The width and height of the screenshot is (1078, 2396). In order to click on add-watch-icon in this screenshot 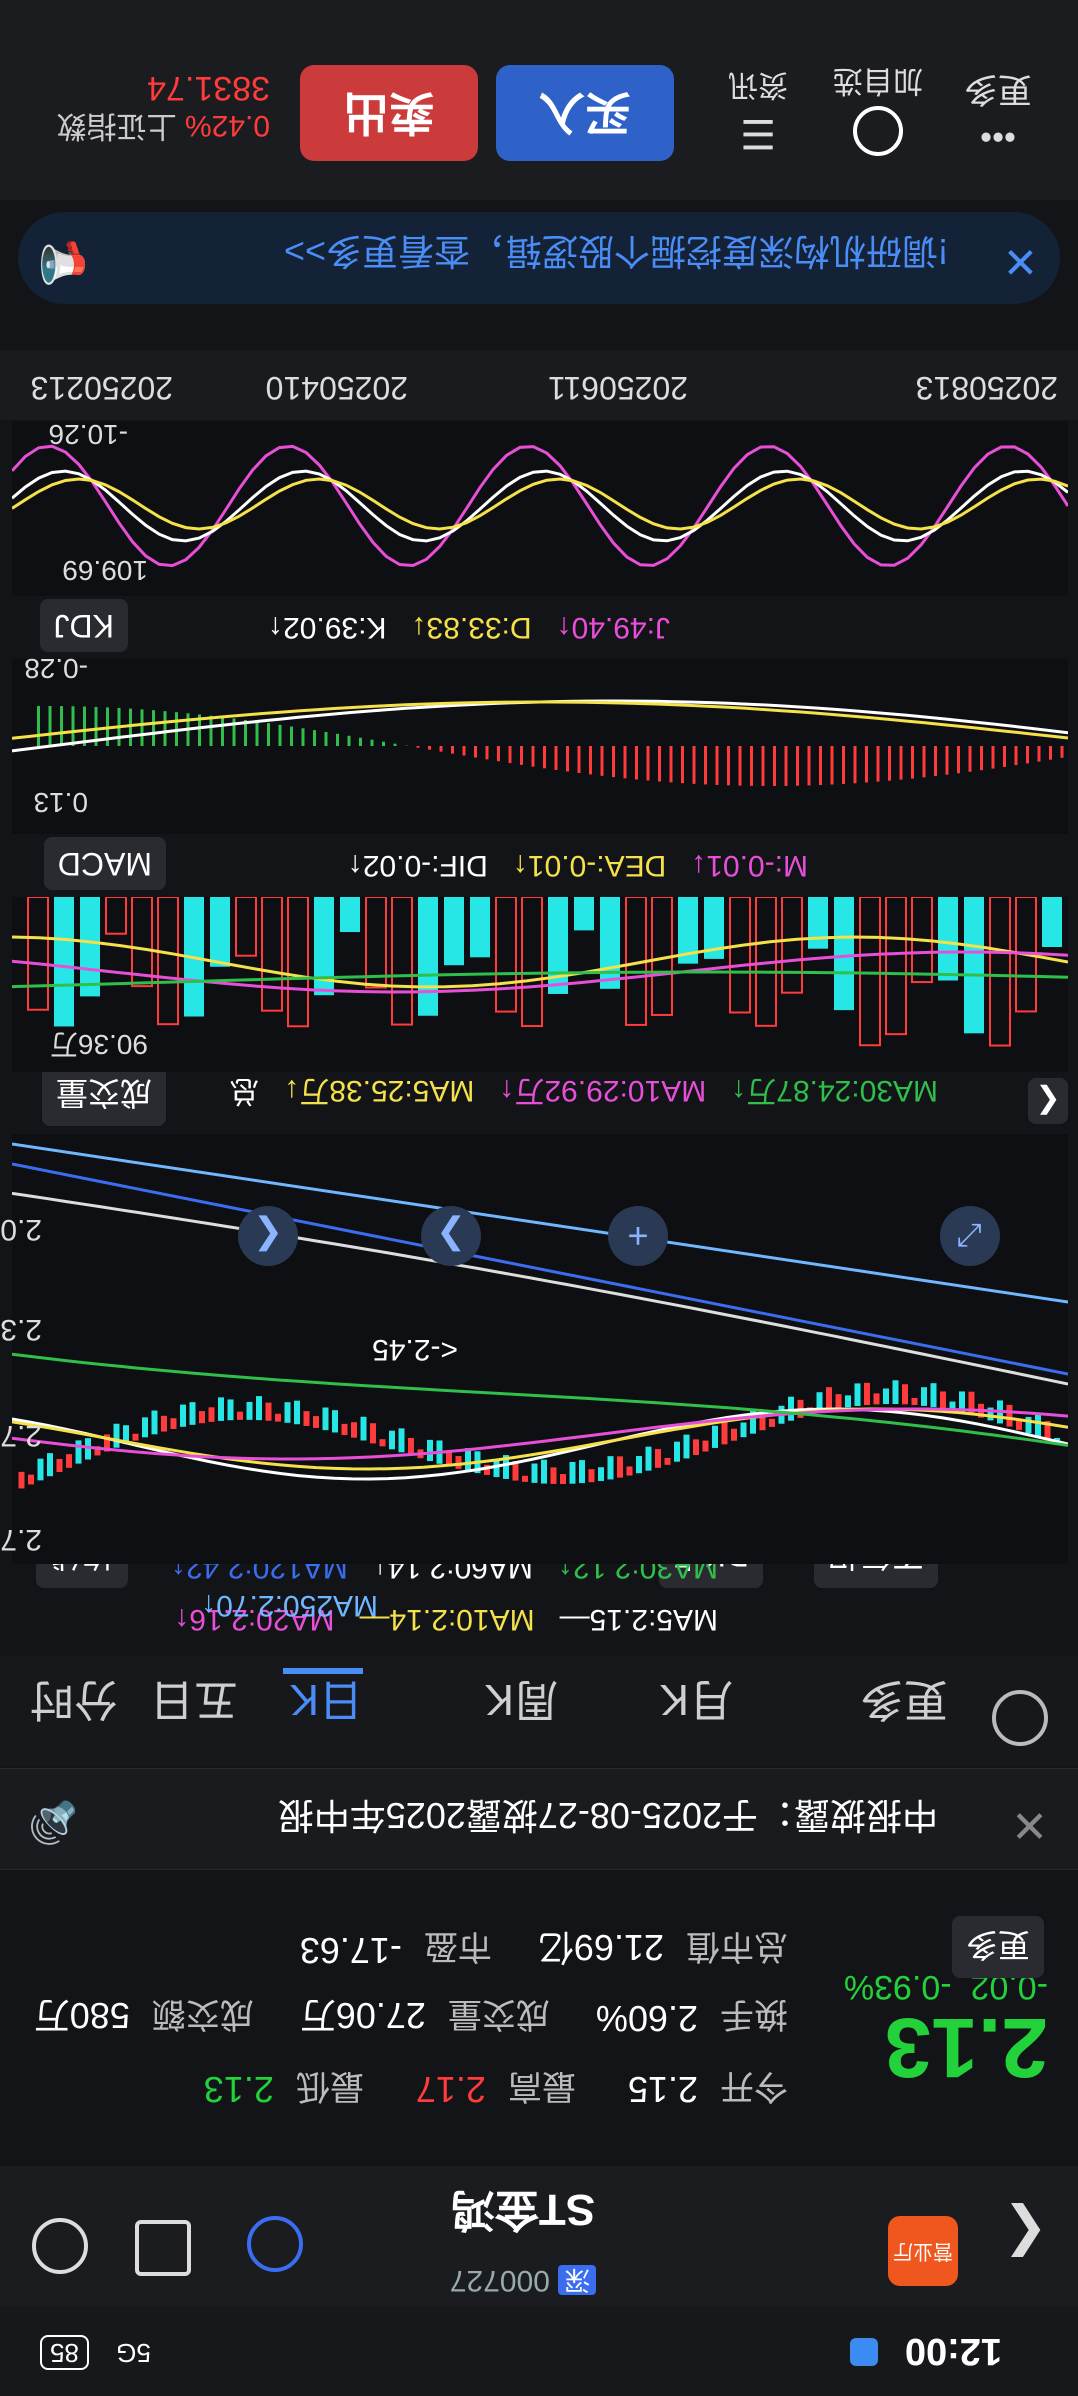, I will do `click(878, 131)`.